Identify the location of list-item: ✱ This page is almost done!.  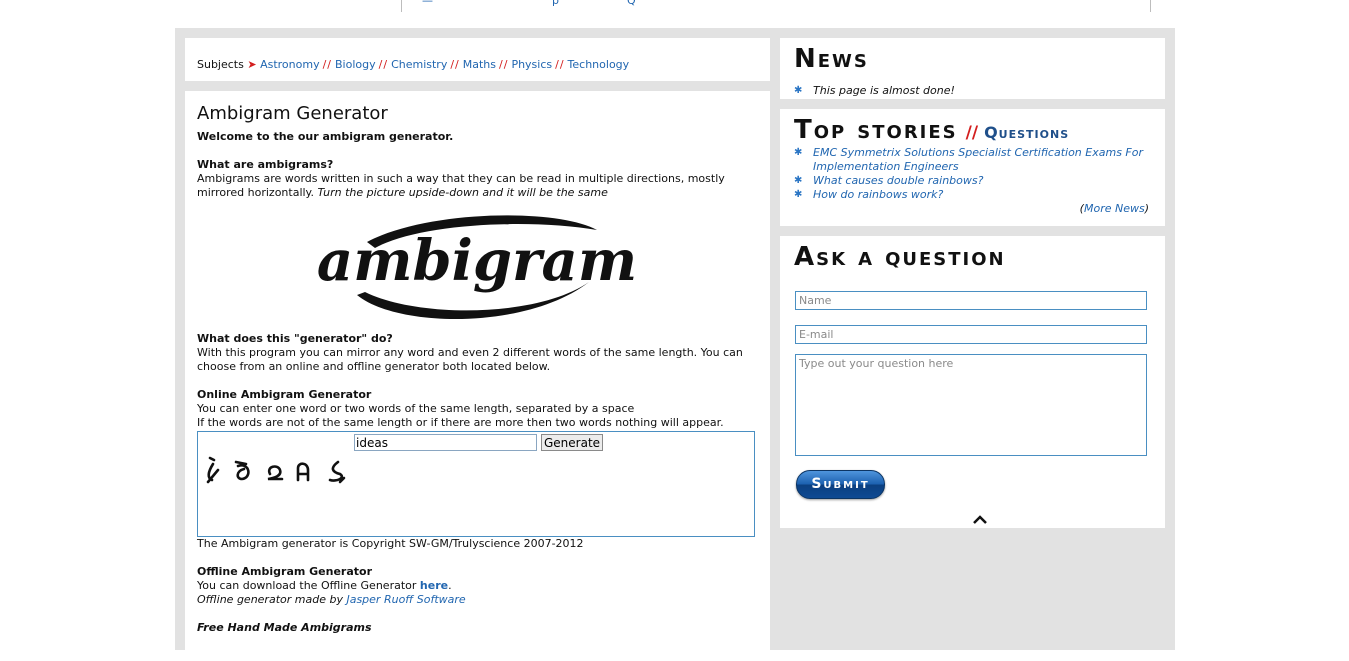
(974, 91).